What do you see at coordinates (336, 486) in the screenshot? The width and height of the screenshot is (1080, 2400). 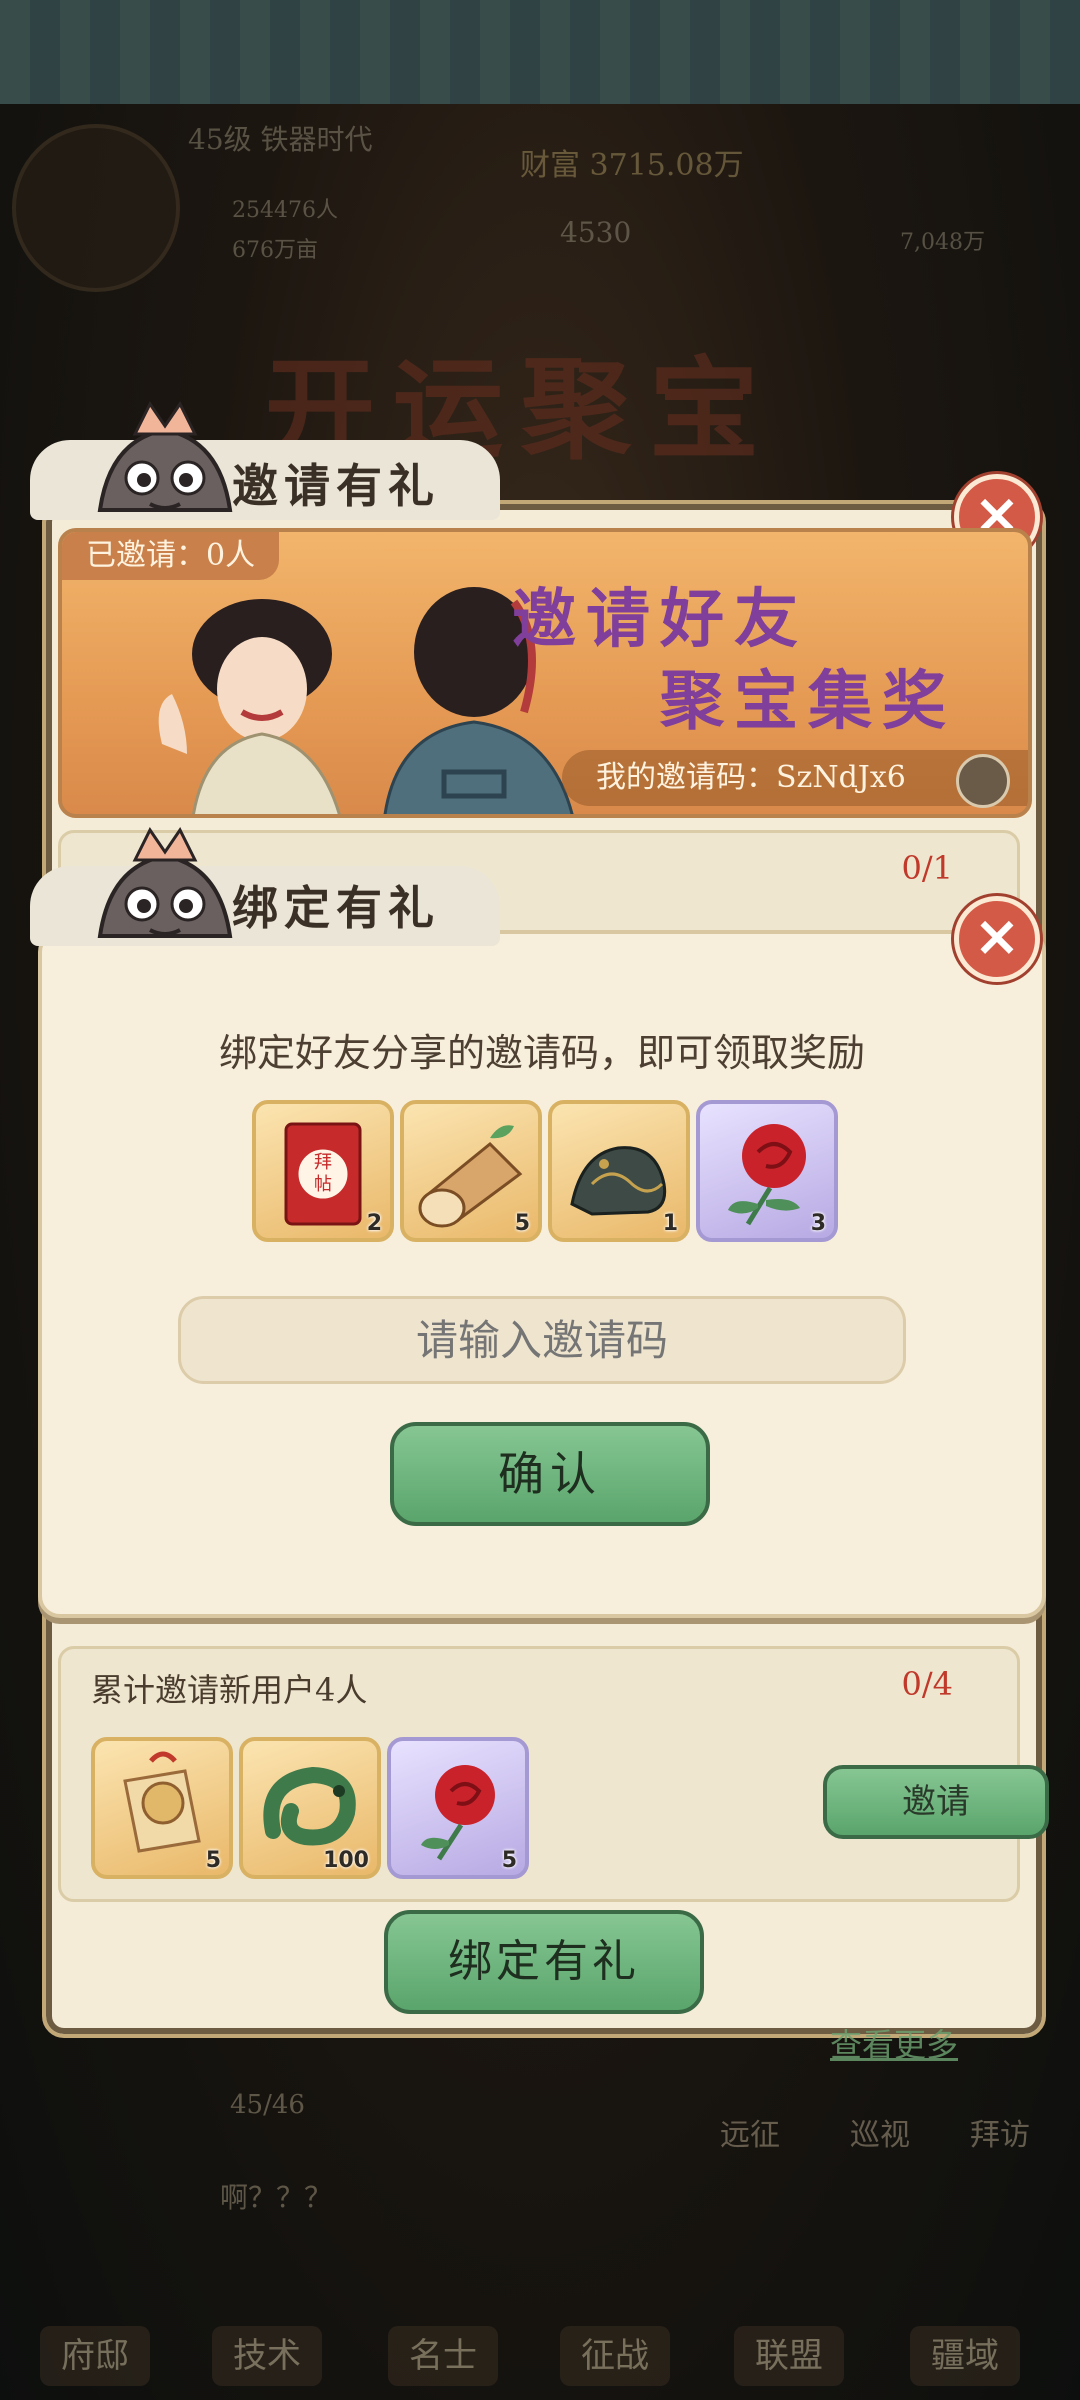 I see `invite-panel-title: 邀请有礼` at bounding box center [336, 486].